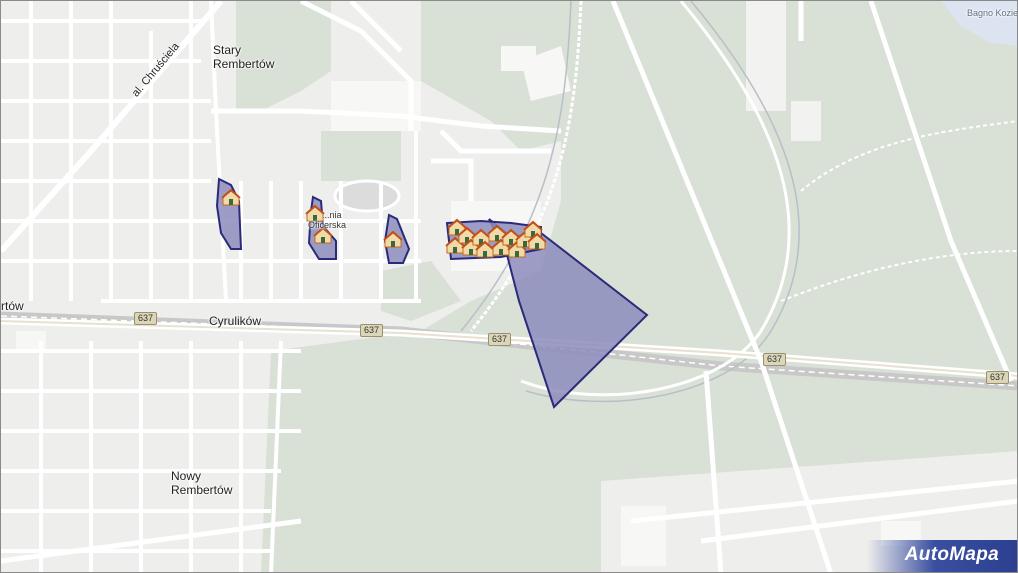 Image resolution: width=1018 pixels, height=573 pixels. I want to click on brand-logo: AutoMapa, so click(942, 556).